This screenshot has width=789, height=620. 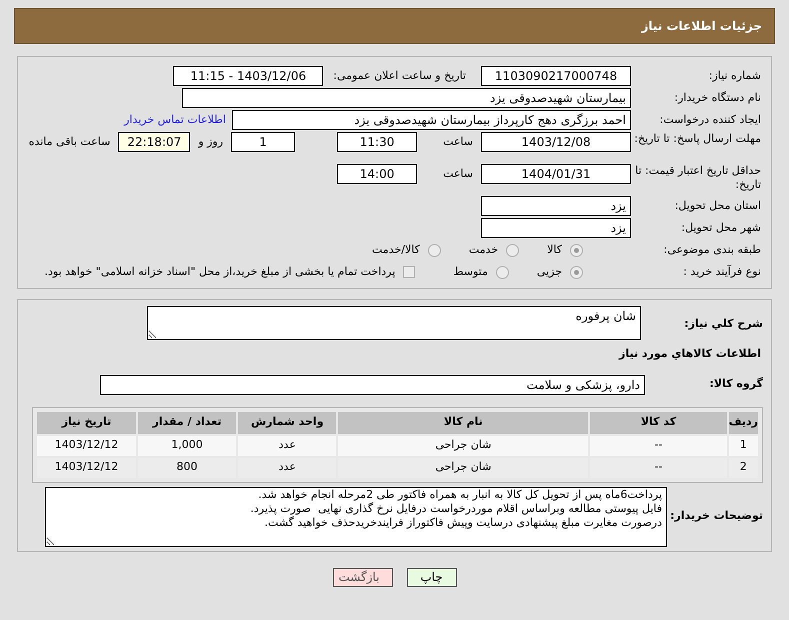 What do you see at coordinates (220, 272) in the screenshot?
I see `checkbox-label: پرداخت تمام یا بخشی از مبلغ خرید،از محل "اسناد خزانه اسلامی" خواهد بود.` at bounding box center [220, 272].